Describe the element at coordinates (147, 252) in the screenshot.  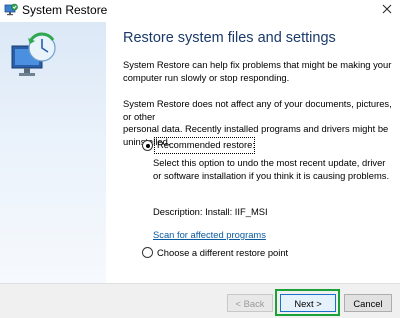
I see `choose-restore-point-radio` at that location.